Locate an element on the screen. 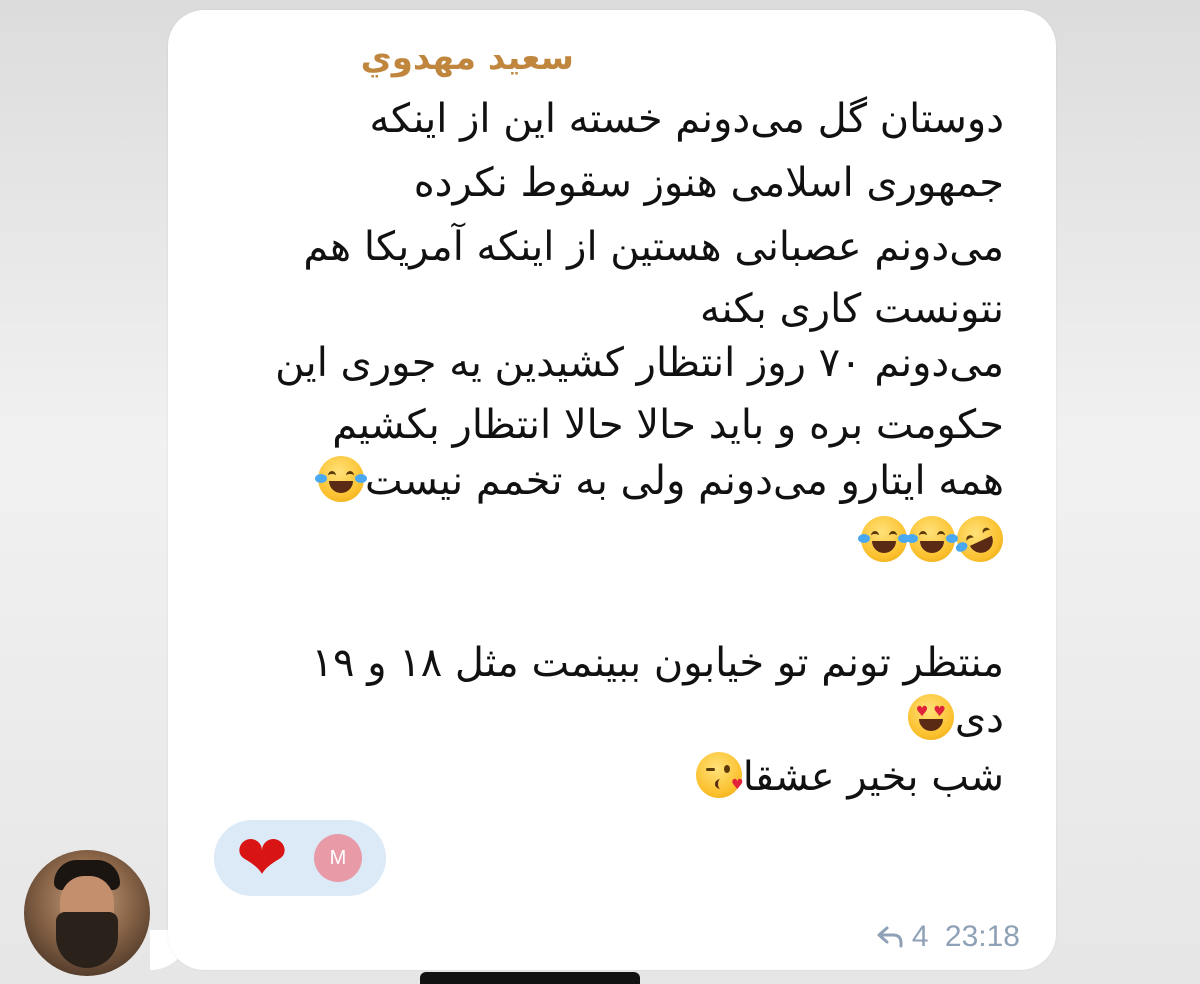 The width and height of the screenshot is (1200, 984). message-line: می‌دونم عصبانی هستین از اینکه آمریکا هم is located at coordinates (653, 247).